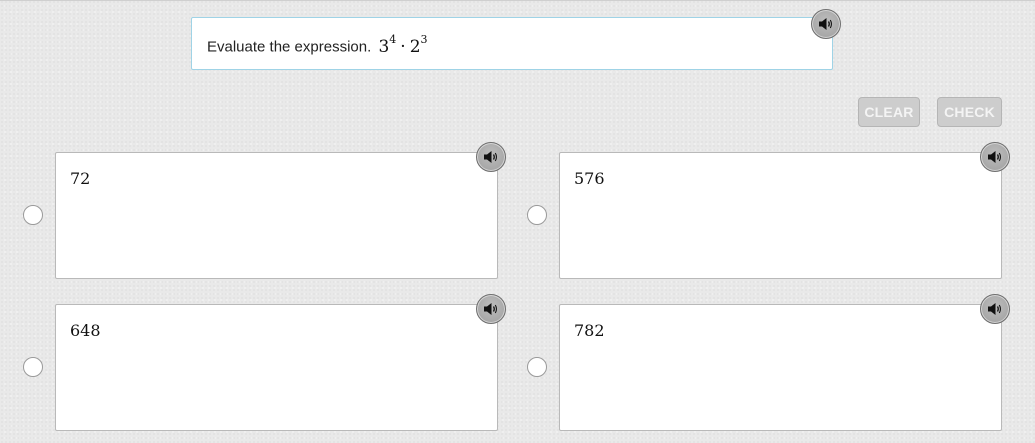 The image size is (1035, 443). What do you see at coordinates (969, 112) in the screenshot?
I see `check-button: CHECK` at bounding box center [969, 112].